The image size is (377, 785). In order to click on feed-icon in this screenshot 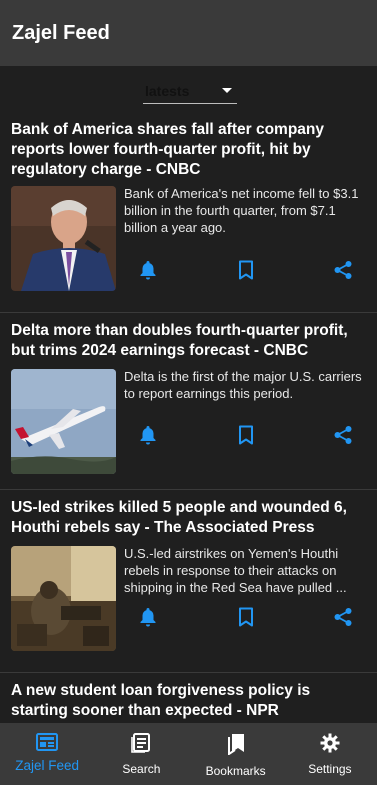, I will do `click(47, 744)`.